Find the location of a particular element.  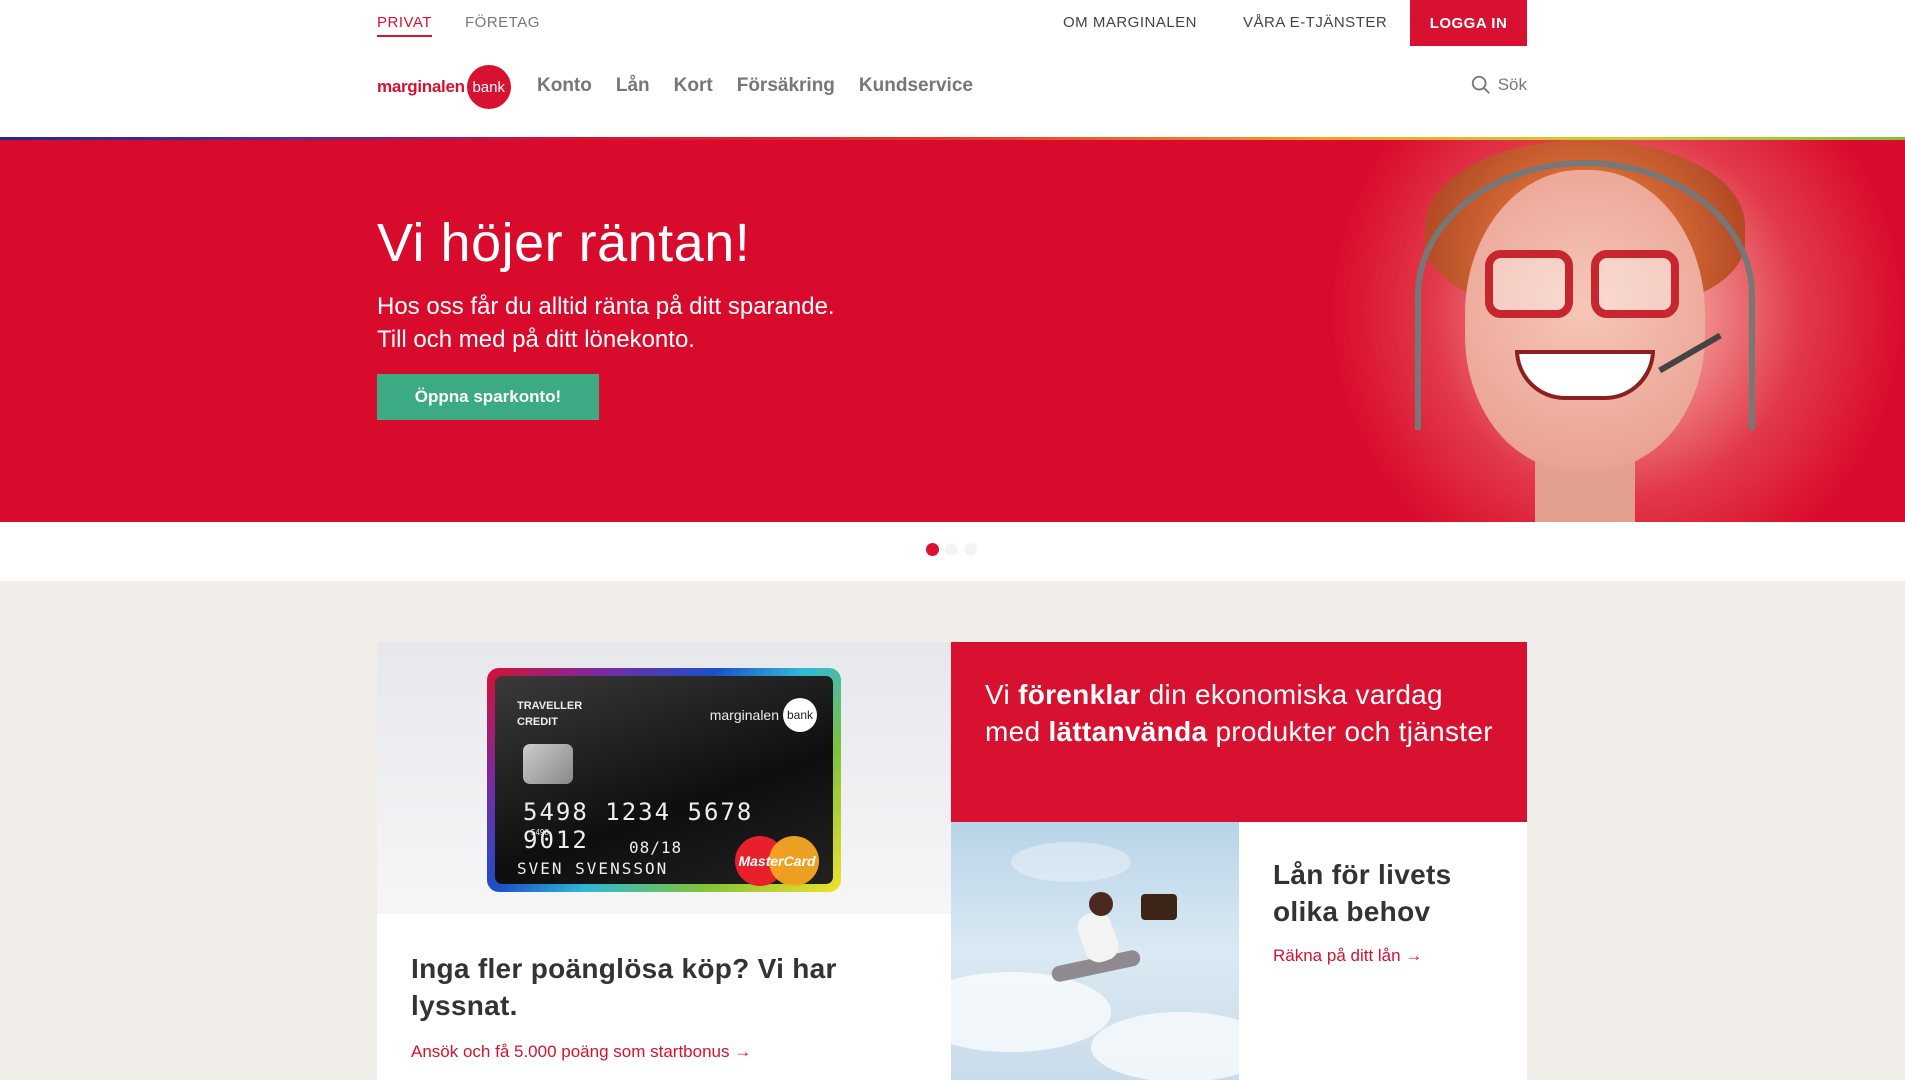

card-valid-thru: 08/18 is located at coordinates (656, 847).